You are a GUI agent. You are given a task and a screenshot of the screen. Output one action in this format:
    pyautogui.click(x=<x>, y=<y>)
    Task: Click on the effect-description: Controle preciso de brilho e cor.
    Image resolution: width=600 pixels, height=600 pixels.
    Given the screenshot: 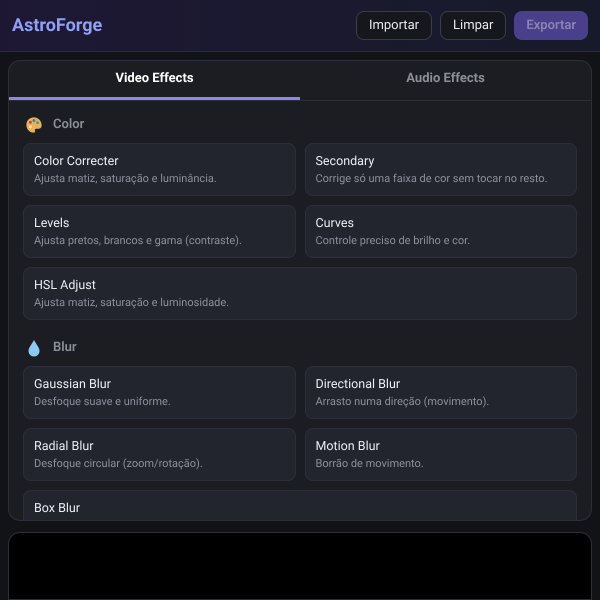 What is the action you would take?
    pyautogui.click(x=394, y=241)
    